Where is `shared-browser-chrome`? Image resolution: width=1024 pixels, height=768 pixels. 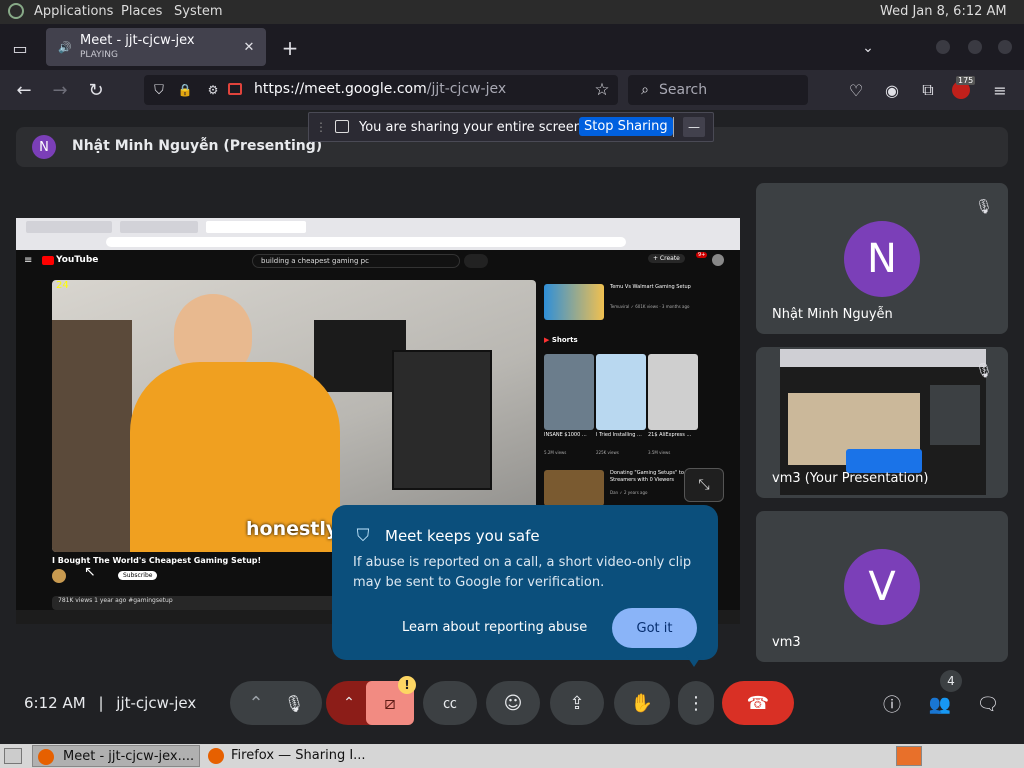
shared-browser-chrome is located at coordinates (378, 234).